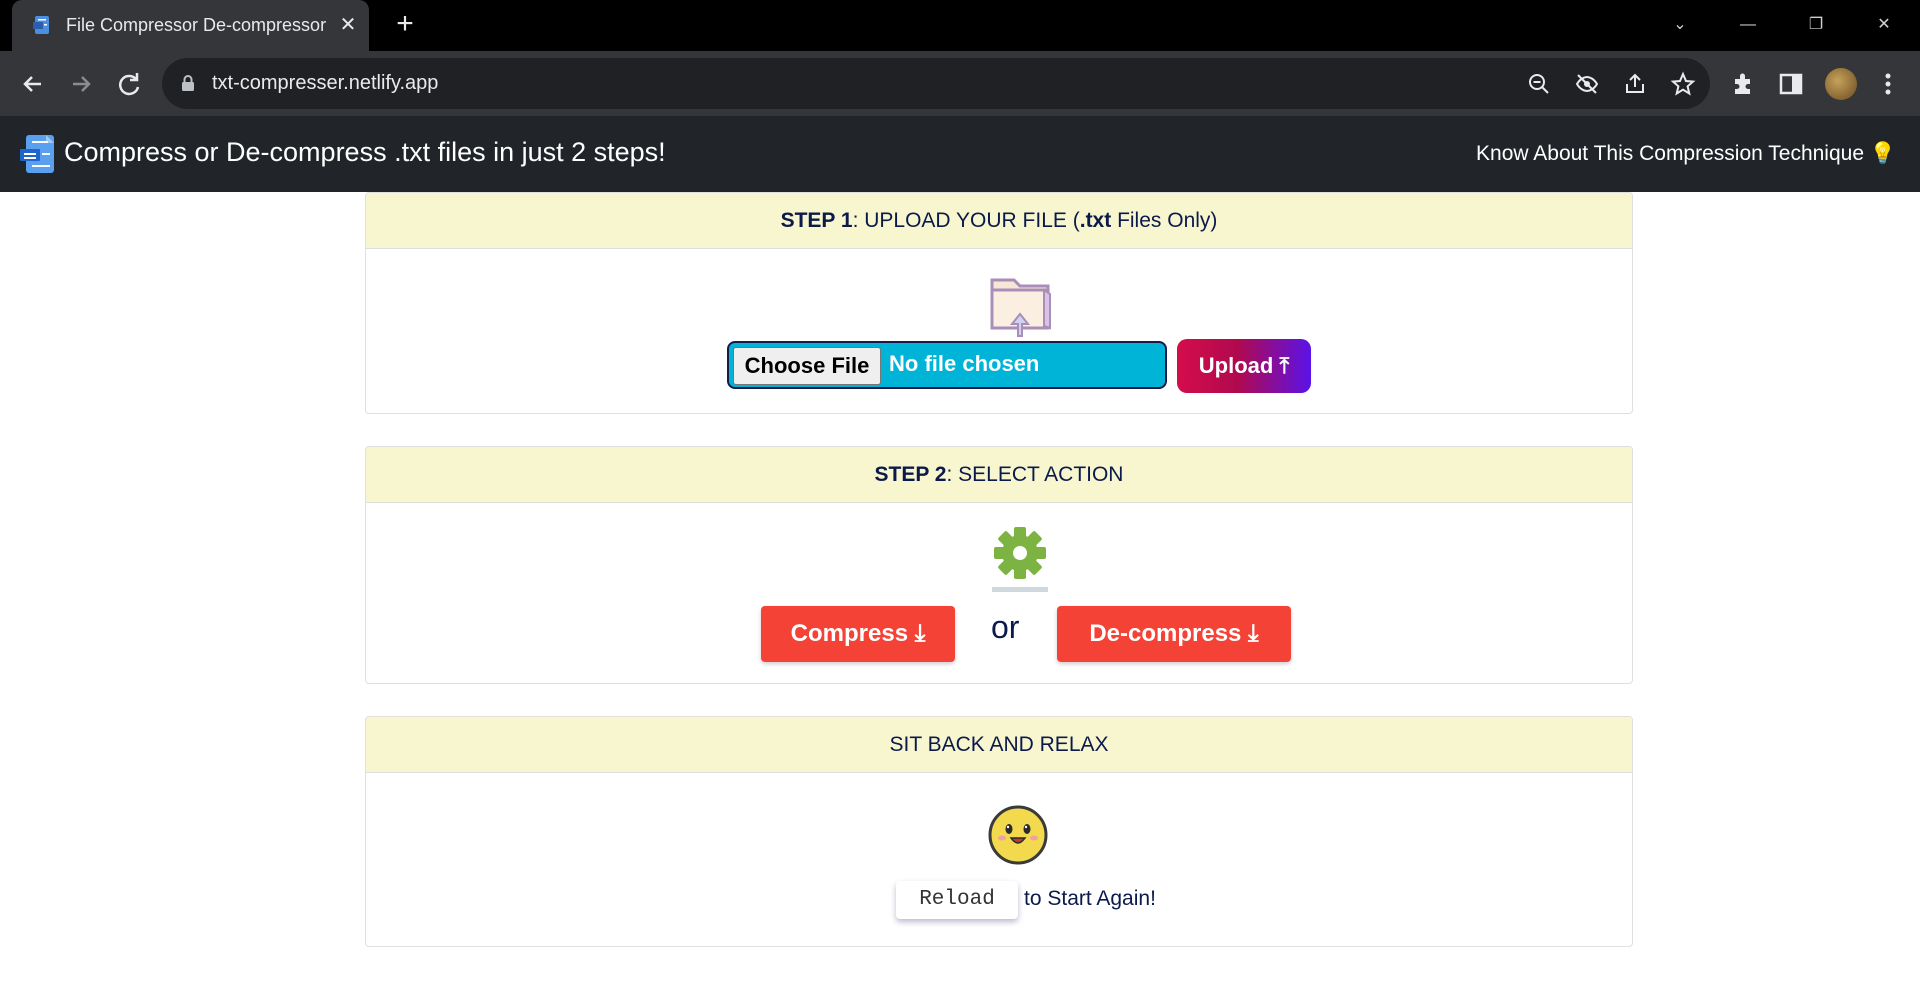 The image size is (1920, 992). Describe the element at coordinates (1841, 84) in the screenshot. I see `profile-avatar` at that location.